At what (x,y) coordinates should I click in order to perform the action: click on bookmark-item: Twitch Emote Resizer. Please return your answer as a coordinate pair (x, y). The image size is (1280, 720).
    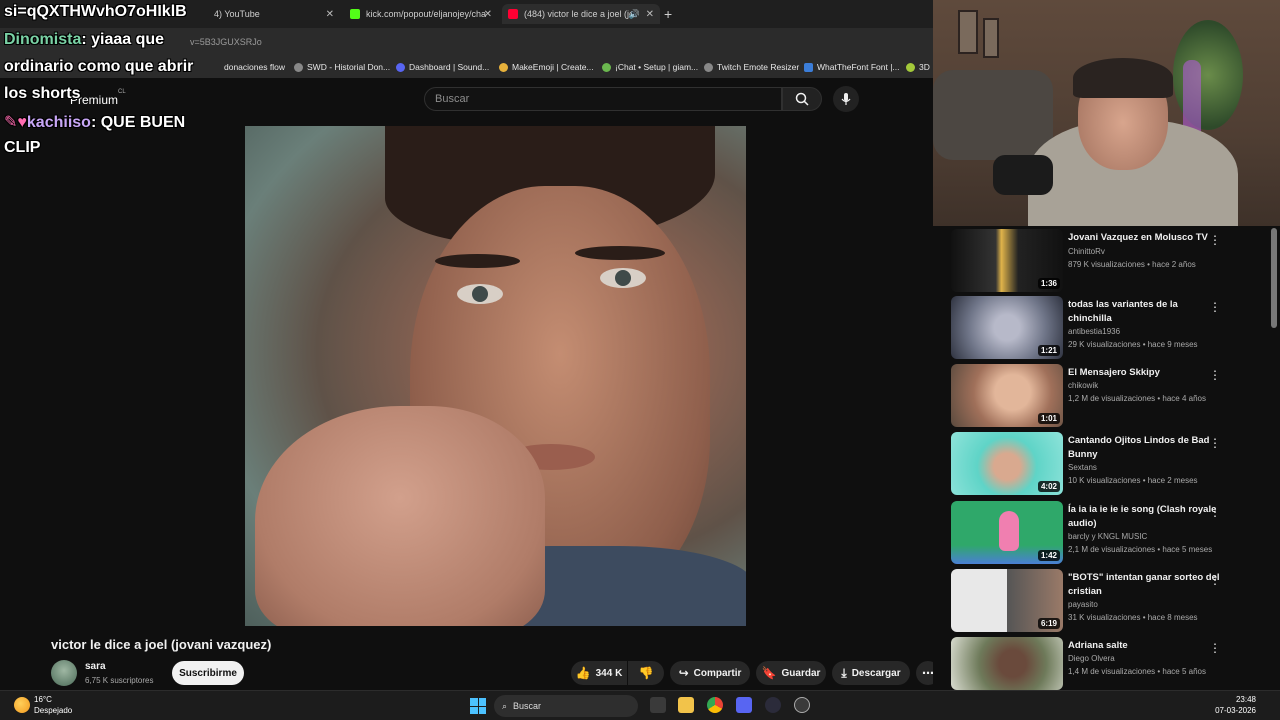
    Looking at the image, I should click on (751, 67).